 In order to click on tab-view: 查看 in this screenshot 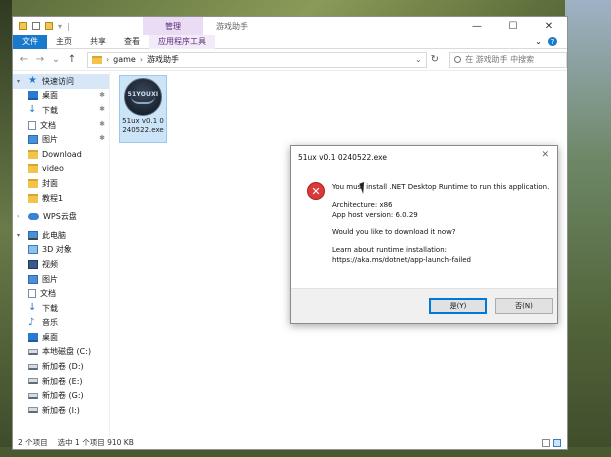, I will do `click(132, 42)`.